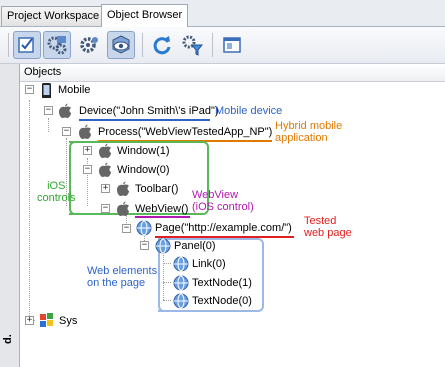  Describe the element at coordinates (309, 132) in the screenshot. I see `annotation-hybrid: Hybrid mobile application` at that location.